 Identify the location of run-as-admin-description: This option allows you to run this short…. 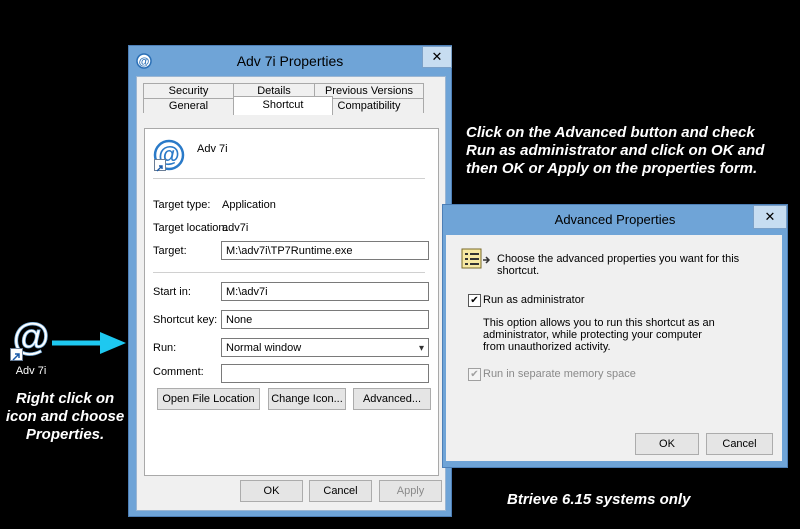
(599, 335).